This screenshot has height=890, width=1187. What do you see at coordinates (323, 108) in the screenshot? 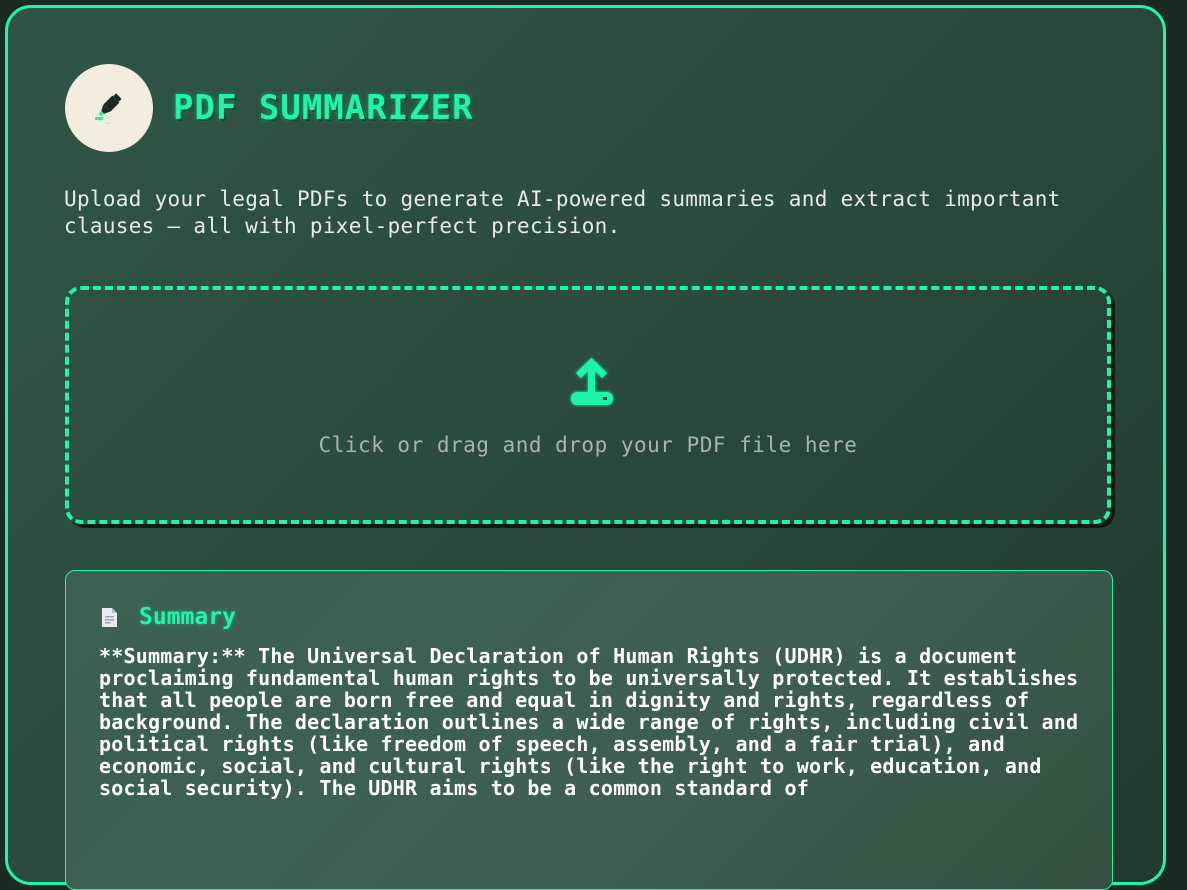
I see `app-title: PDF SUMMARIZER` at bounding box center [323, 108].